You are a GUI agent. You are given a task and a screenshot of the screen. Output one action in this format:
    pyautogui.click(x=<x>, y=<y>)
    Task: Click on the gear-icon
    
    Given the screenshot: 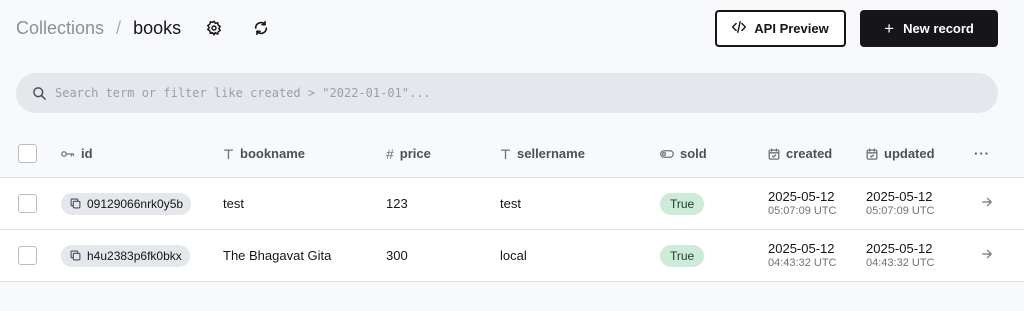 What is the action you would take?
    pyautogui.click(x=214, y=28)
    